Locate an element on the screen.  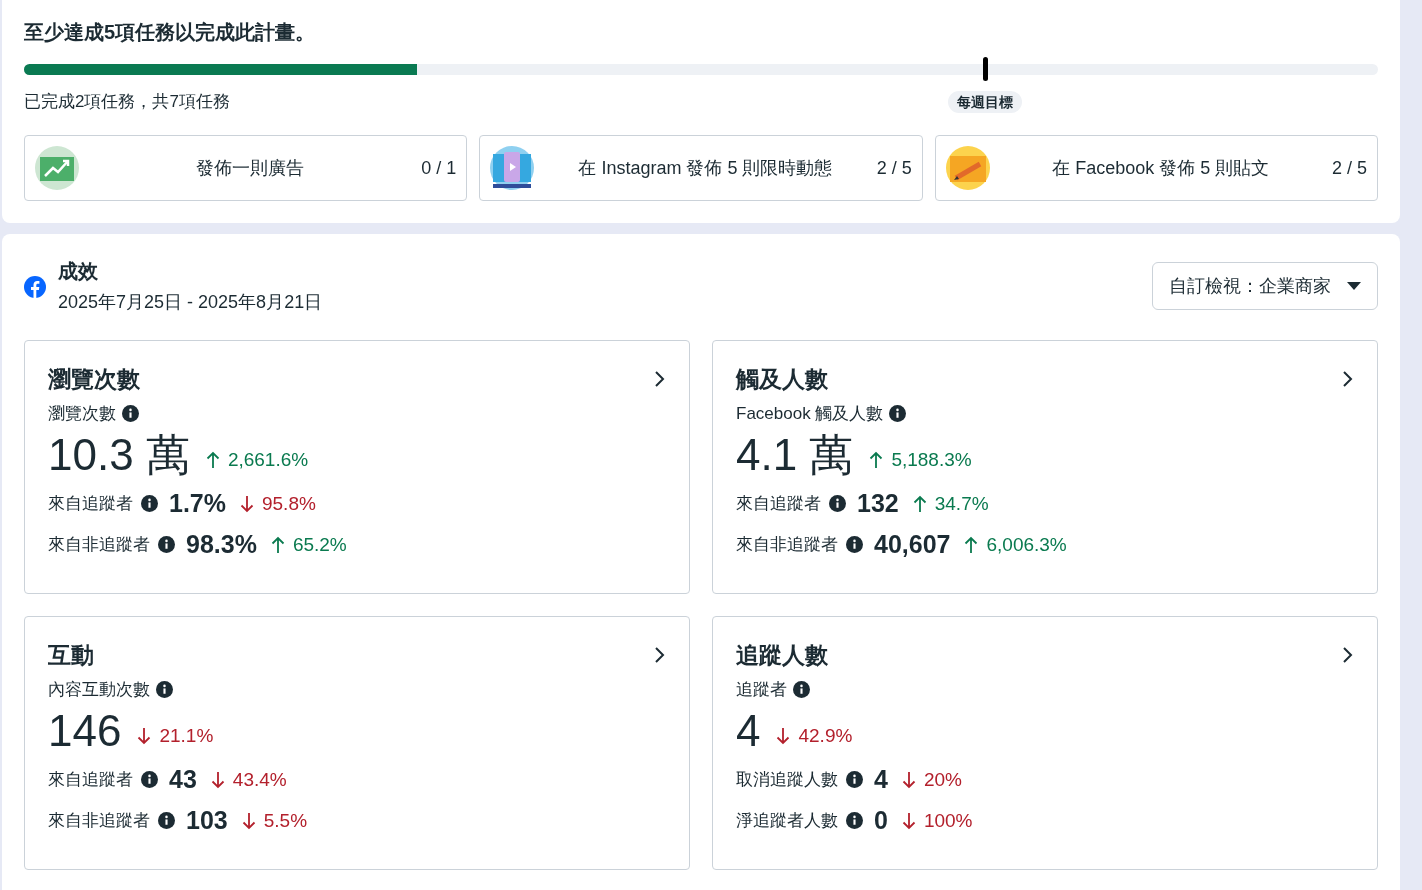
breakdown-value: 103 is located at coordinates (207, 820).